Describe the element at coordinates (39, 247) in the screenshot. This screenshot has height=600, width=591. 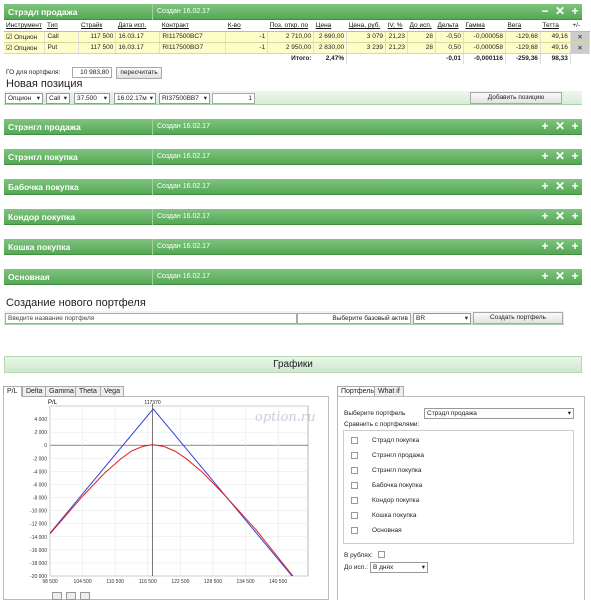
I see `portfolio-title: Кошка покупка` at that location.